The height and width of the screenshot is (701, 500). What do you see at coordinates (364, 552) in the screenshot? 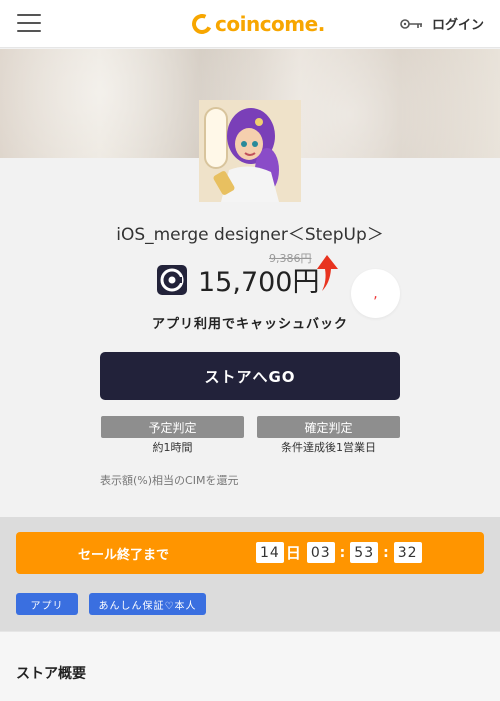
I see `countdown-minutes: 53` at bounding box center [364, 552].